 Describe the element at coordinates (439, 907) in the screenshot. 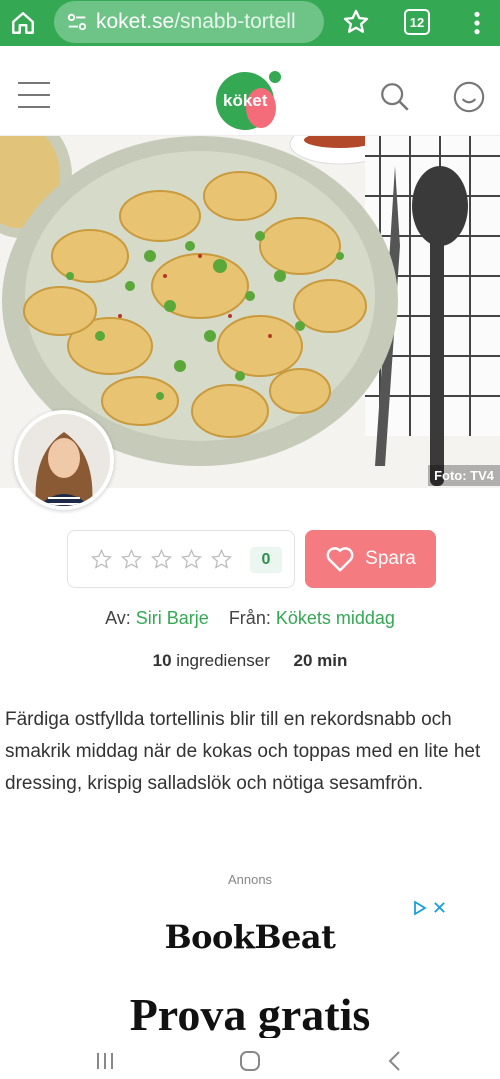

I see `close-ad-icon` at that location.